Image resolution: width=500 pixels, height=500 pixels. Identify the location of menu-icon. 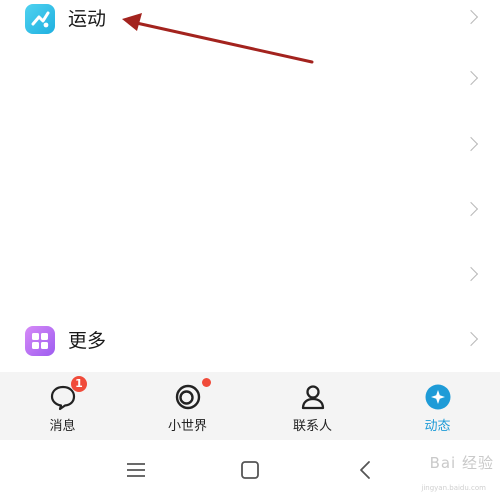
(137, 470).